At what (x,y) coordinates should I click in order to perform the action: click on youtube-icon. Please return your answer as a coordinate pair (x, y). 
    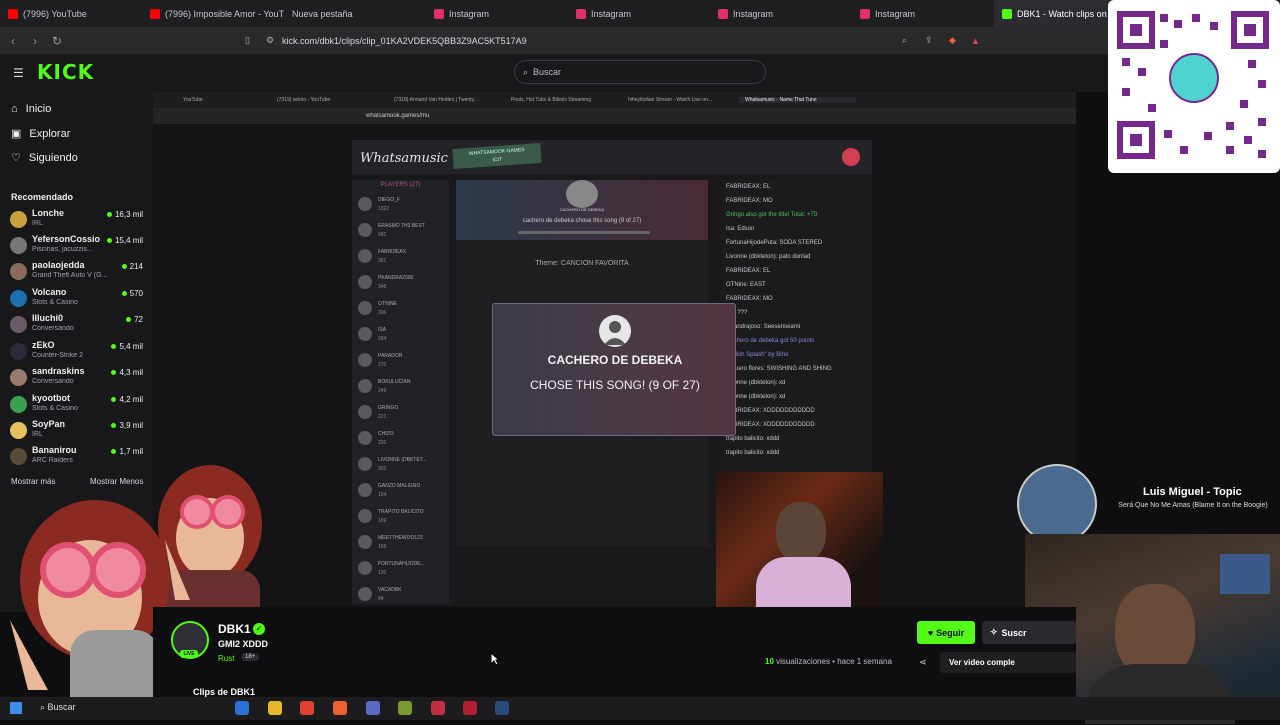
    Looking at the image, I should click on (13, 13).